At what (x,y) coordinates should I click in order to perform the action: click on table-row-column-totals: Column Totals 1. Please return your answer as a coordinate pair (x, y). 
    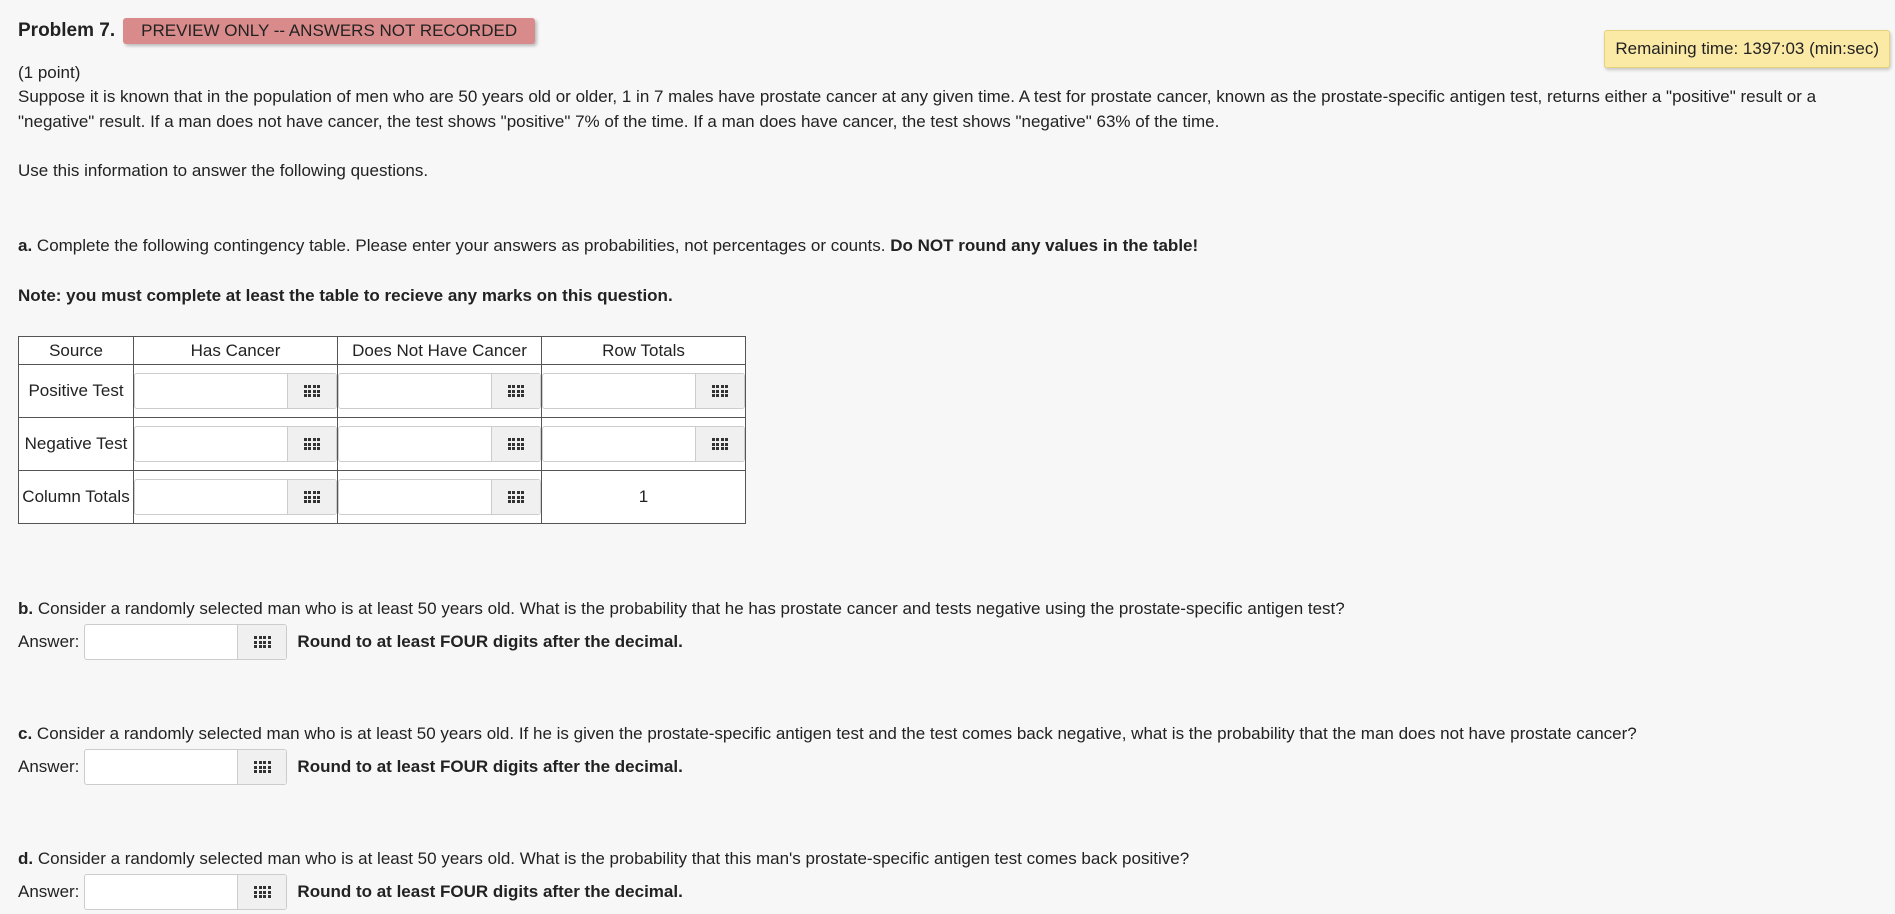
    Looking at the image, I should click on (382, 497).